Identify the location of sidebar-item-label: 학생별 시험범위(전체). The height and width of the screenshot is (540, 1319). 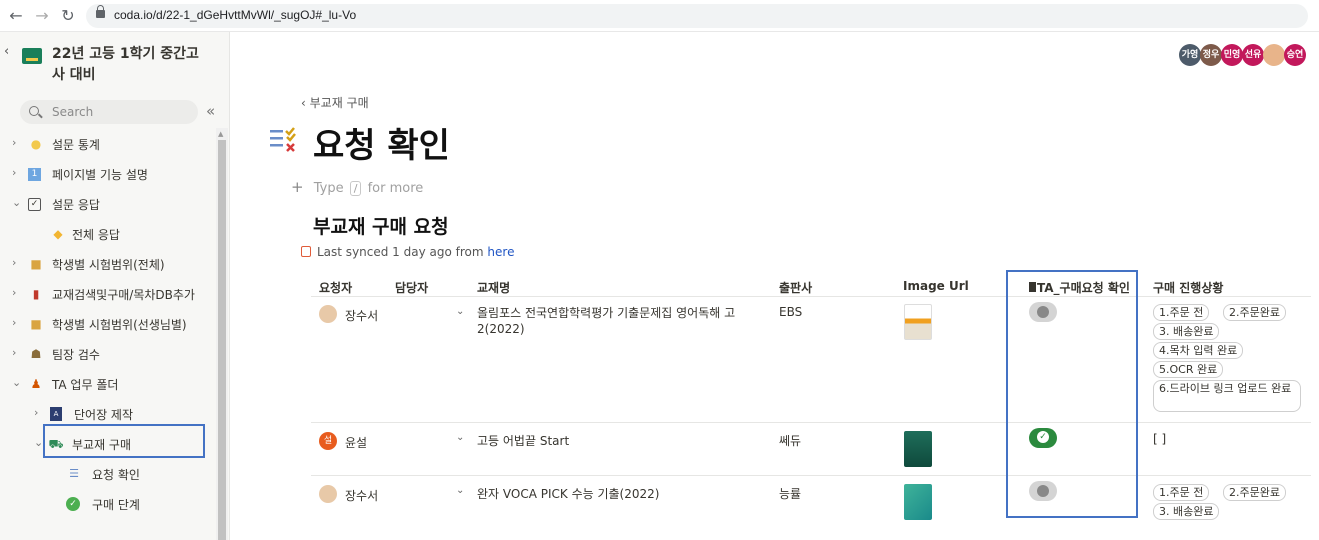
(108, 265).